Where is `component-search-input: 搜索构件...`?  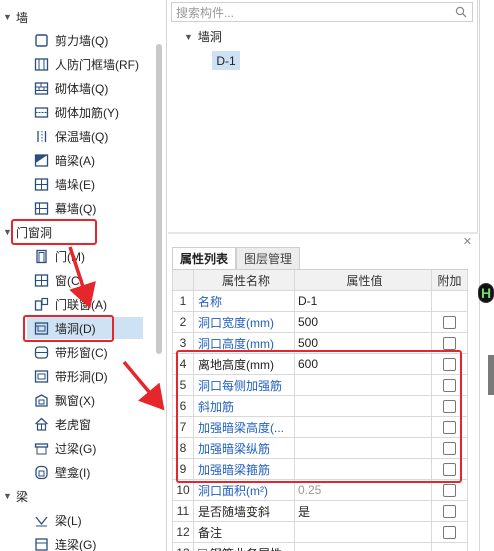
component-search-input: 搜索构件... is located at coordinates (322, 12).